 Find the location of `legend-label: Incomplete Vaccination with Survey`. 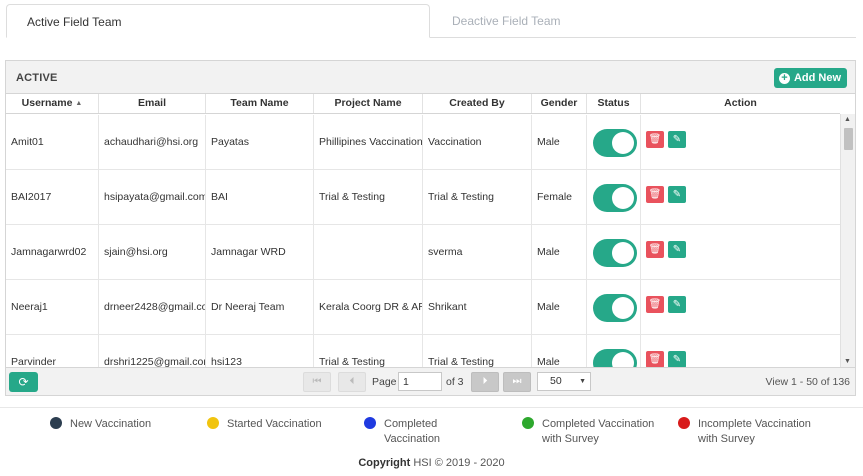

legend-label: Incomplete Vaccination with Survey is located at coordinates (754, 431).